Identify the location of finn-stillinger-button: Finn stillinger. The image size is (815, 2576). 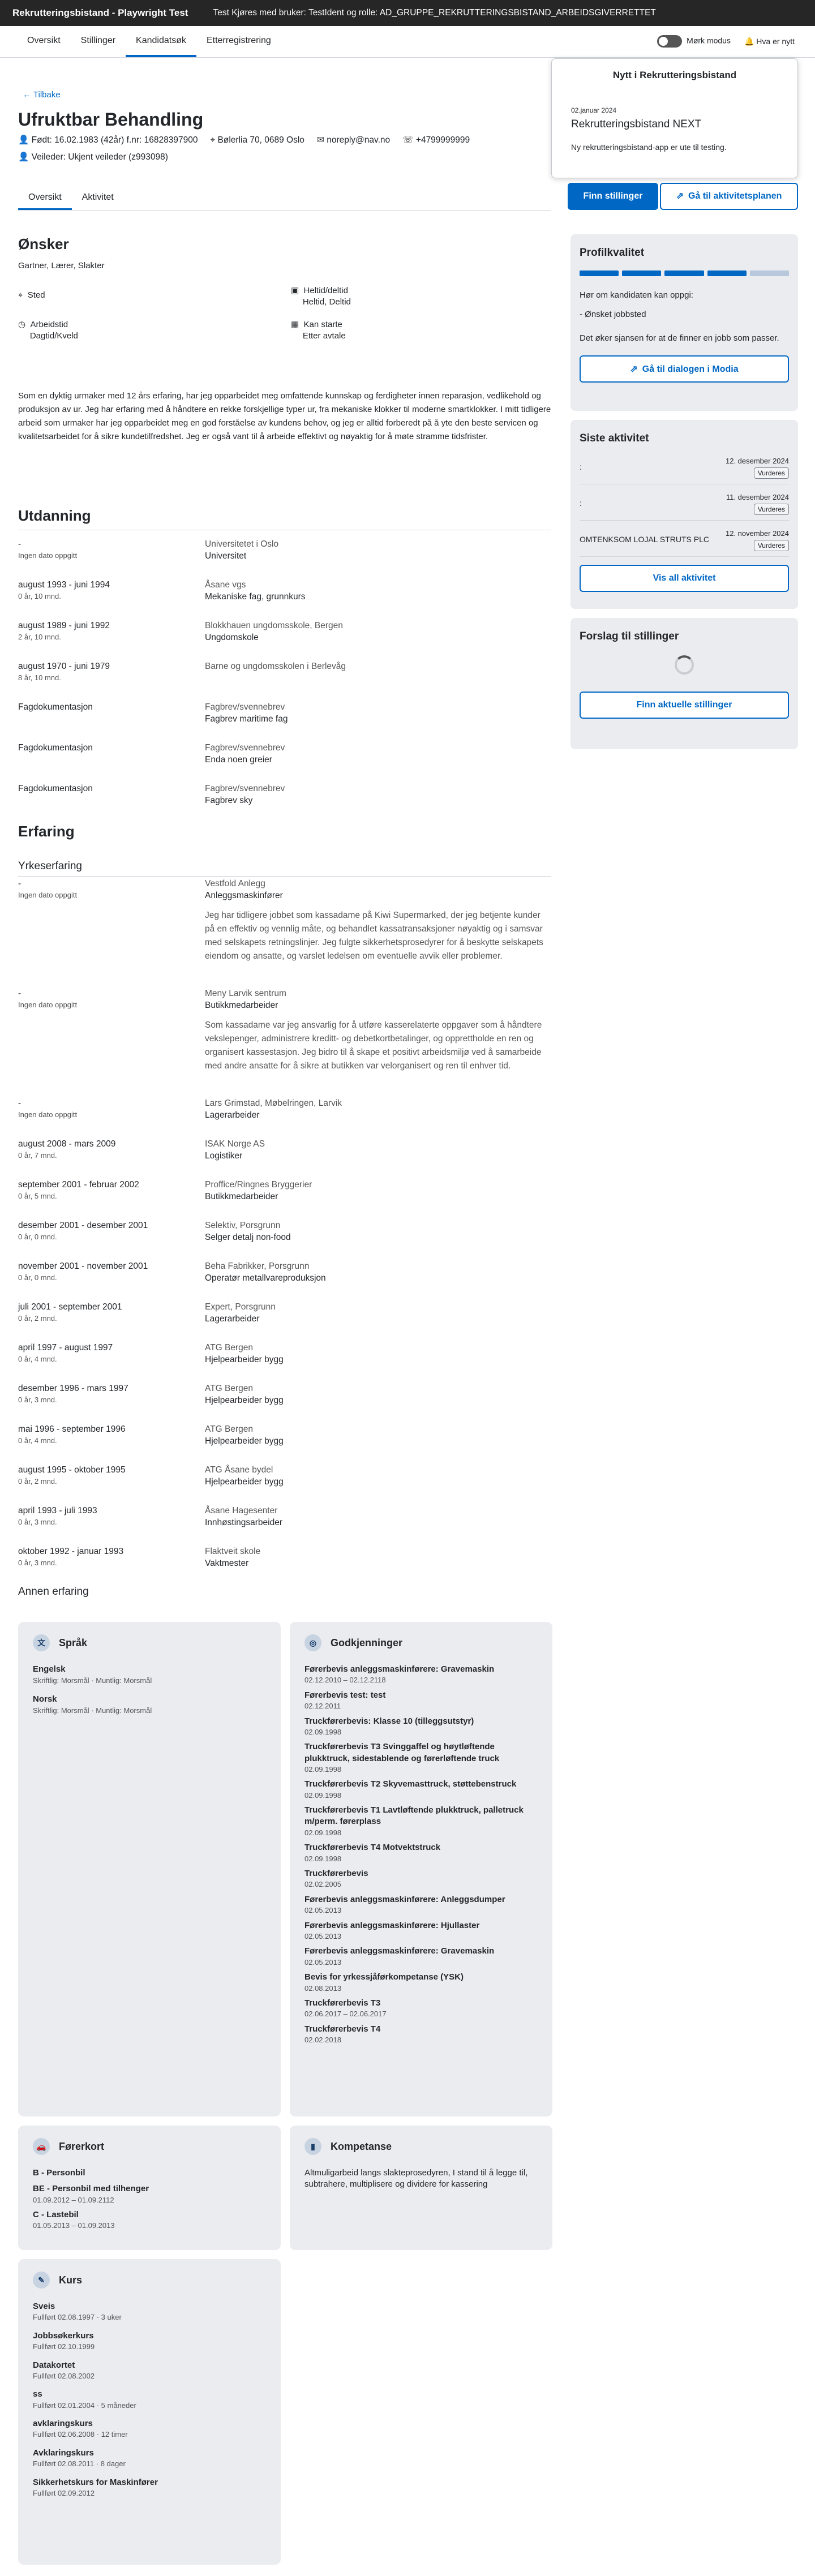
(613, 196).